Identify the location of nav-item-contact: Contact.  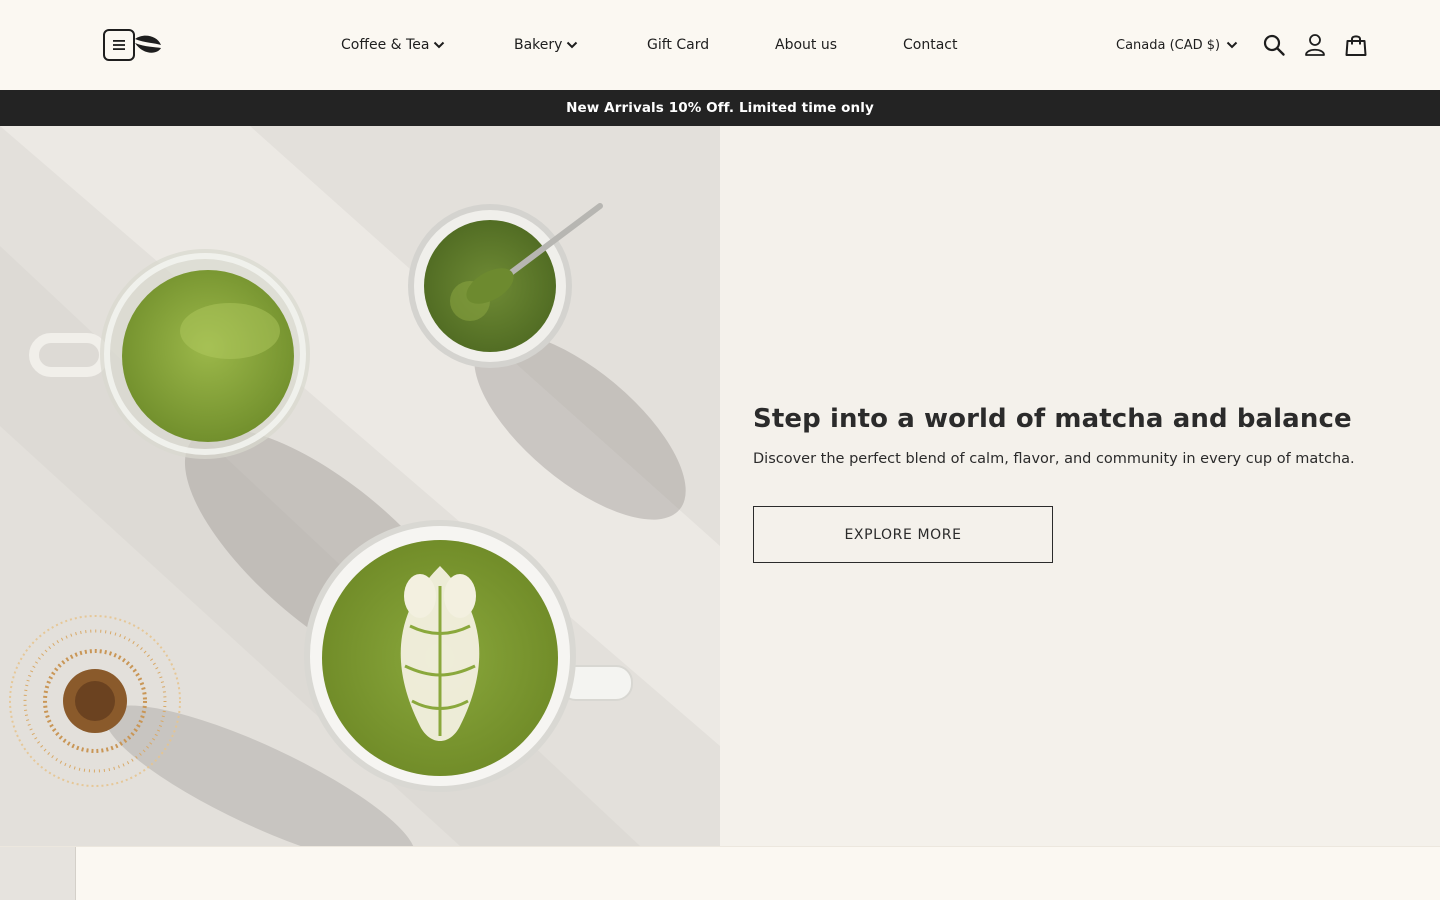
(930, 45).